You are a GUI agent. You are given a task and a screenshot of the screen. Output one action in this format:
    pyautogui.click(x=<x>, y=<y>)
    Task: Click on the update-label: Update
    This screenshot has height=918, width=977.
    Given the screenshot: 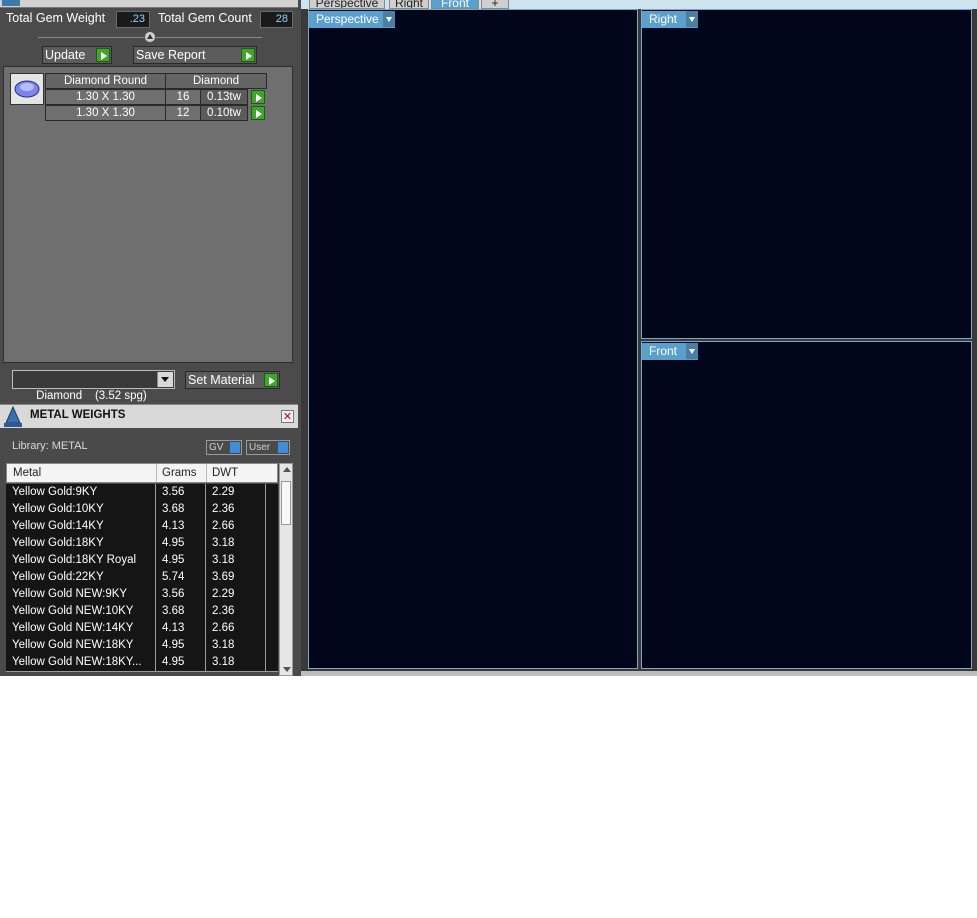 What is the action you would take?
    pyautogui.click(x=65, y=55)
    